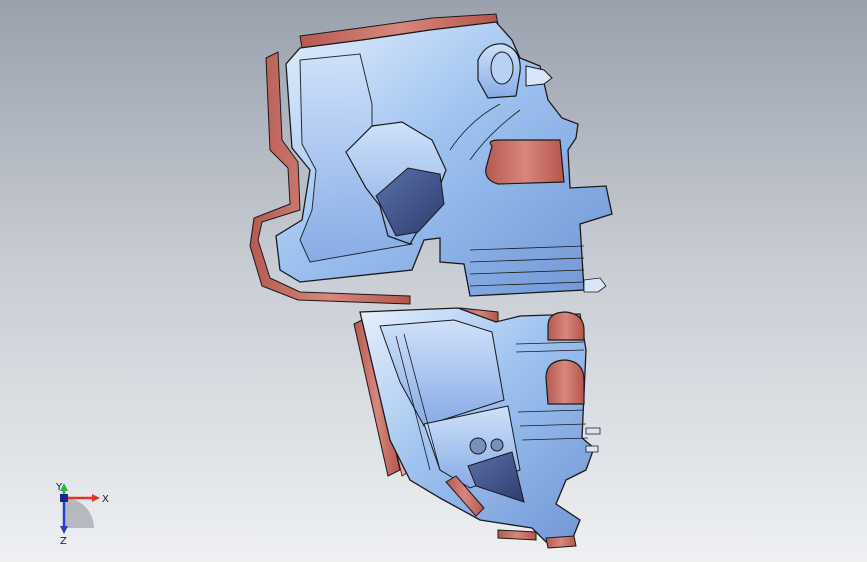 The width and height of the screenshot is (867, 562). I want to click on triad-shadow, so click(79, 513).